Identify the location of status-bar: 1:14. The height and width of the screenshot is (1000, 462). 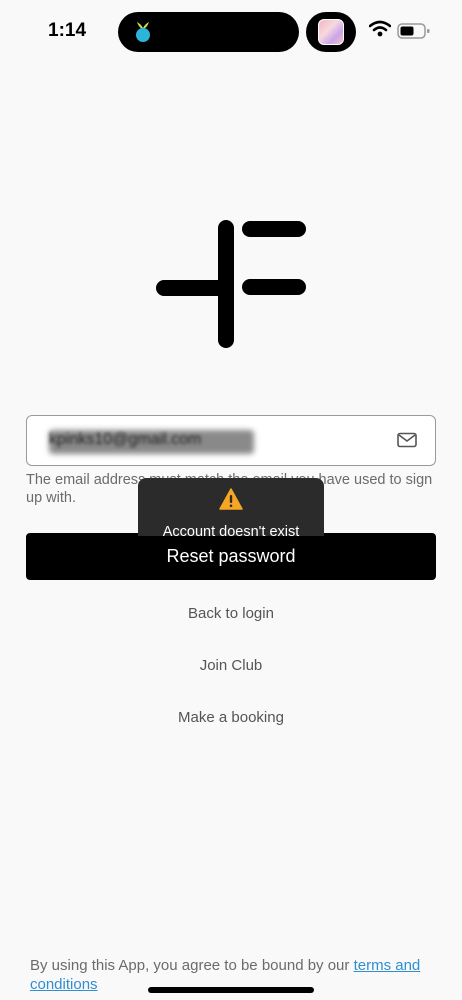
(231, 31).